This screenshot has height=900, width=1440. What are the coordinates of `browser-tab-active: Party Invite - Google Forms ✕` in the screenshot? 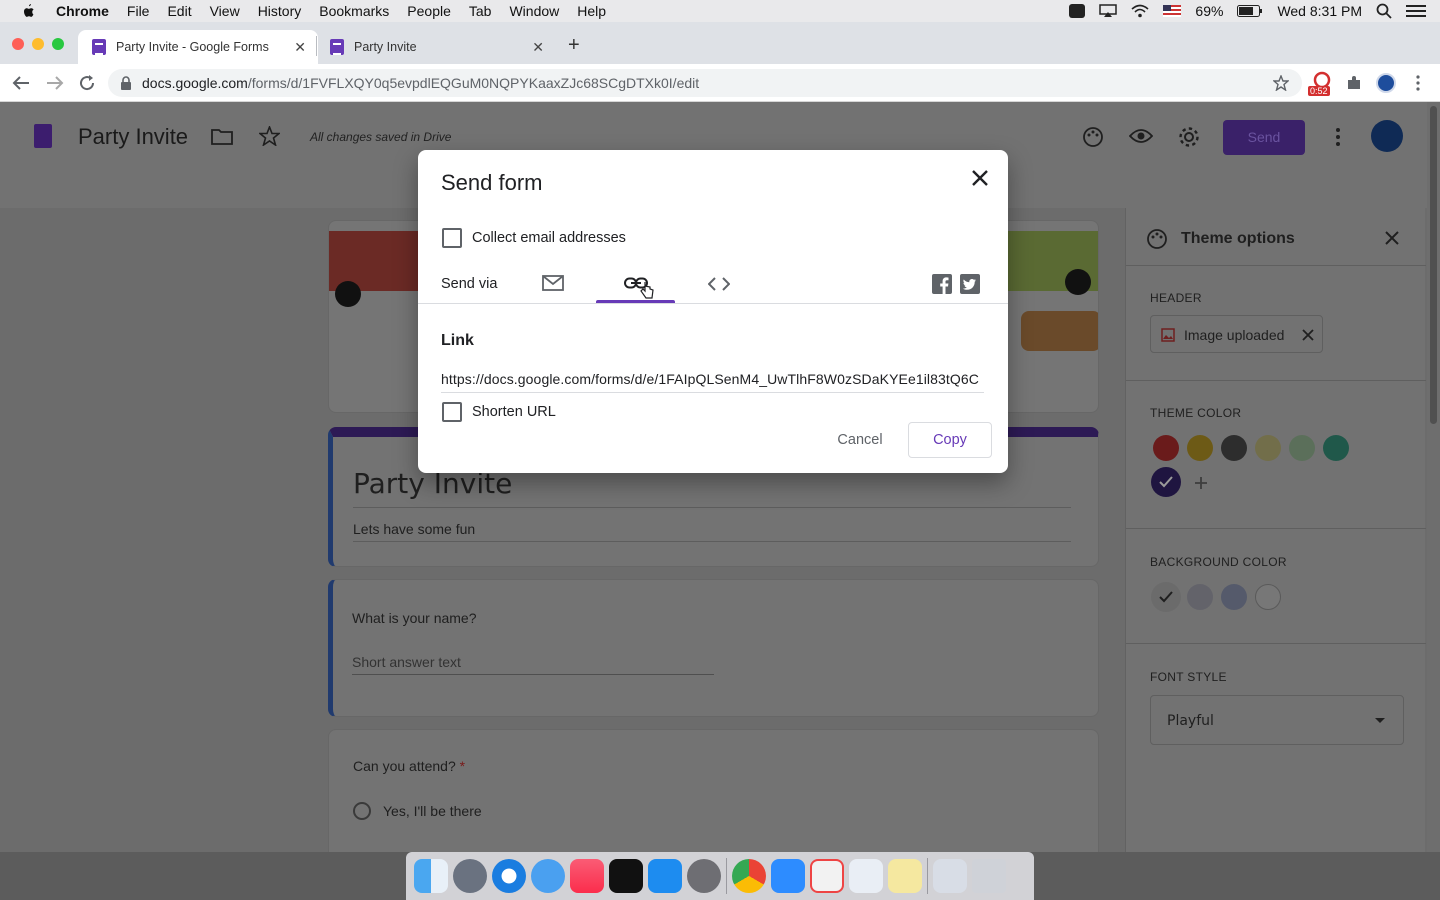 It's located at (198, 47).